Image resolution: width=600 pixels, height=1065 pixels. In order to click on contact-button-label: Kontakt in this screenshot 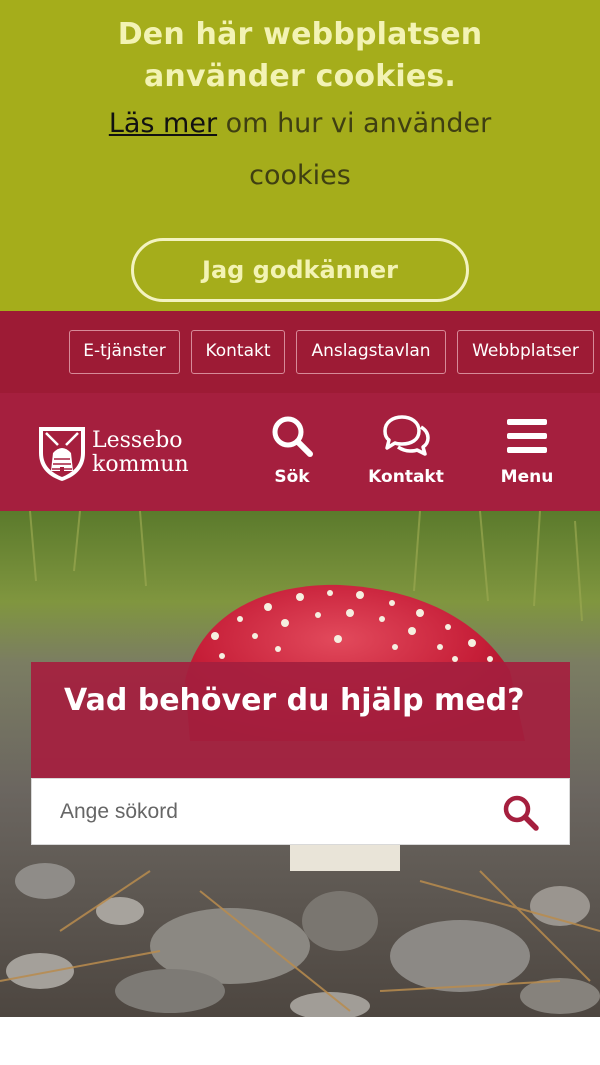, I will do `click(406, 477)`.